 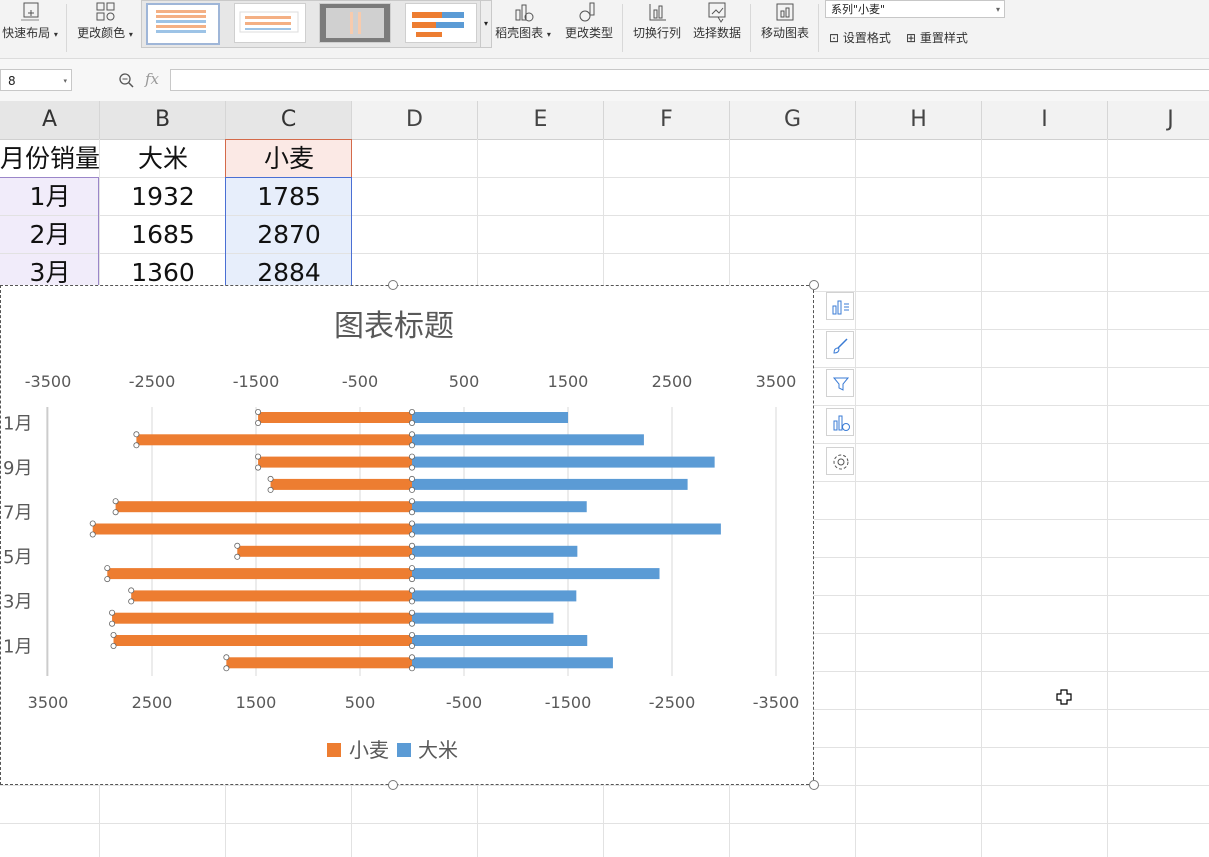 I want to click on column-header-d: D, so click(x=415, y=120).